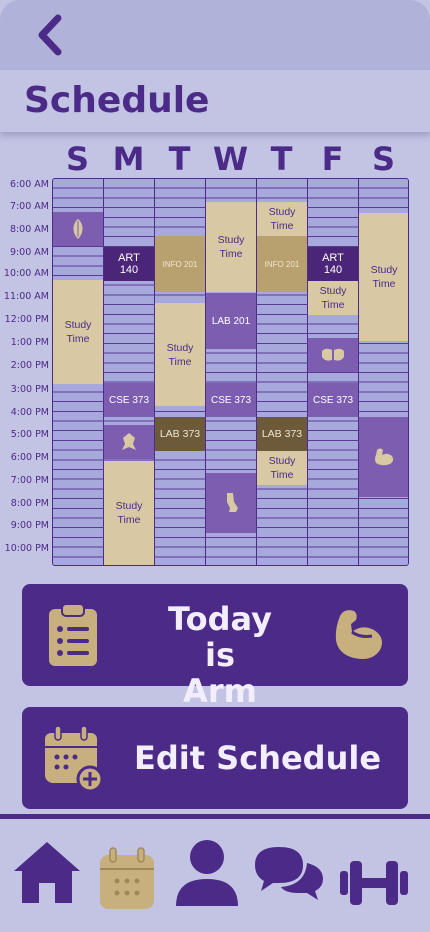  I want to click on clipboard-list-icon, so click(73, 634).